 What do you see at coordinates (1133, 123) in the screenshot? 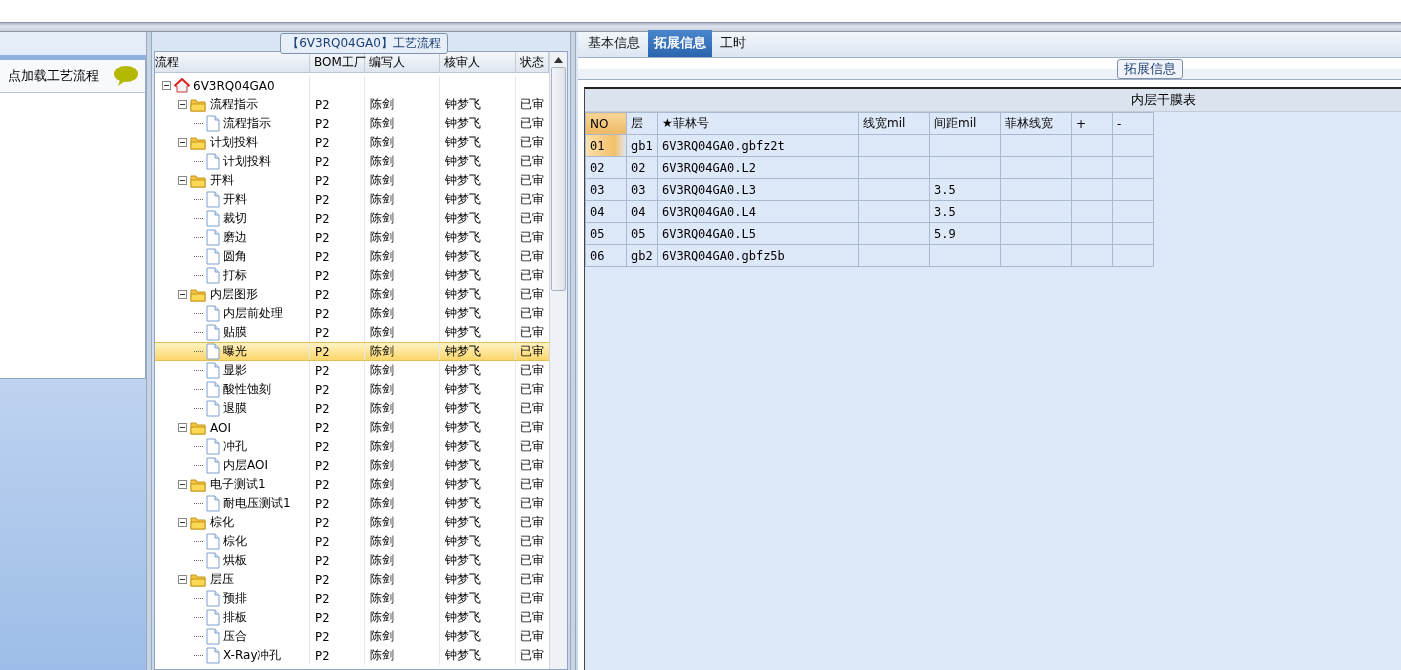
I see `column-header: -` at bounding box center [1133, 123].